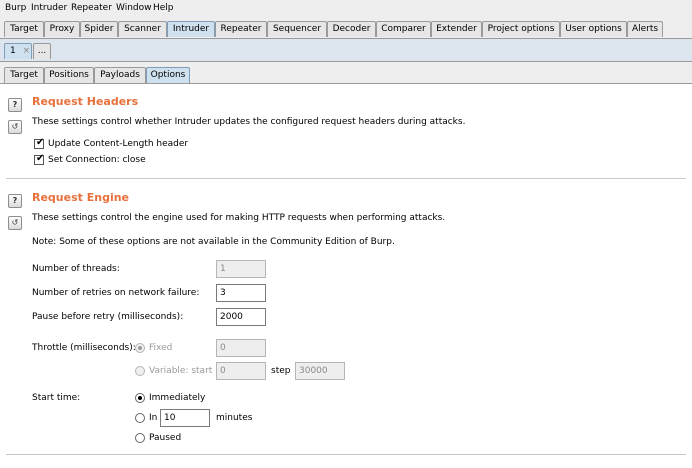 Image resolution: width=692 pixels, height=468 pixels. Describe the element at coordinates (241, 293) in the screenshot. I see `retries-input: 3` at that location.